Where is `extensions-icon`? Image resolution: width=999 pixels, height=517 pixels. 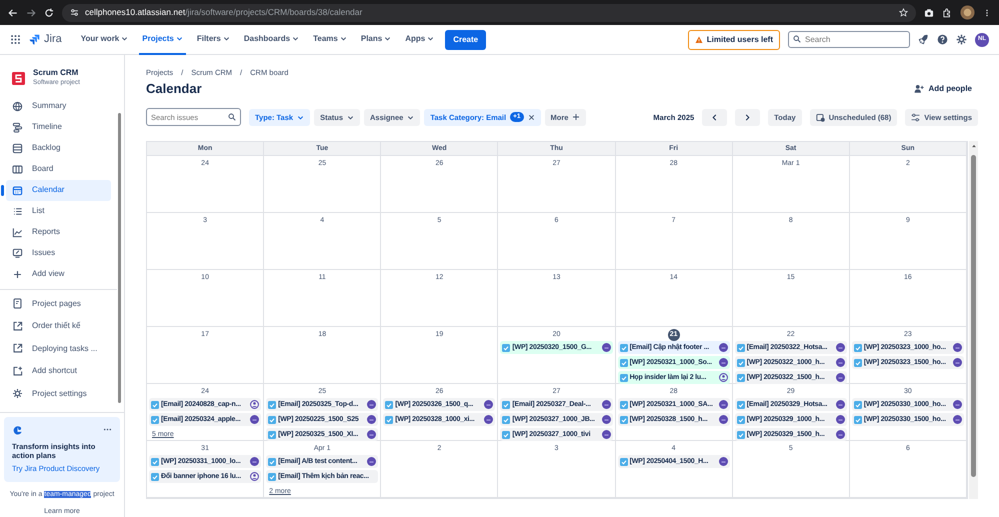 extensions-icon is located at coordinates (947, 13).